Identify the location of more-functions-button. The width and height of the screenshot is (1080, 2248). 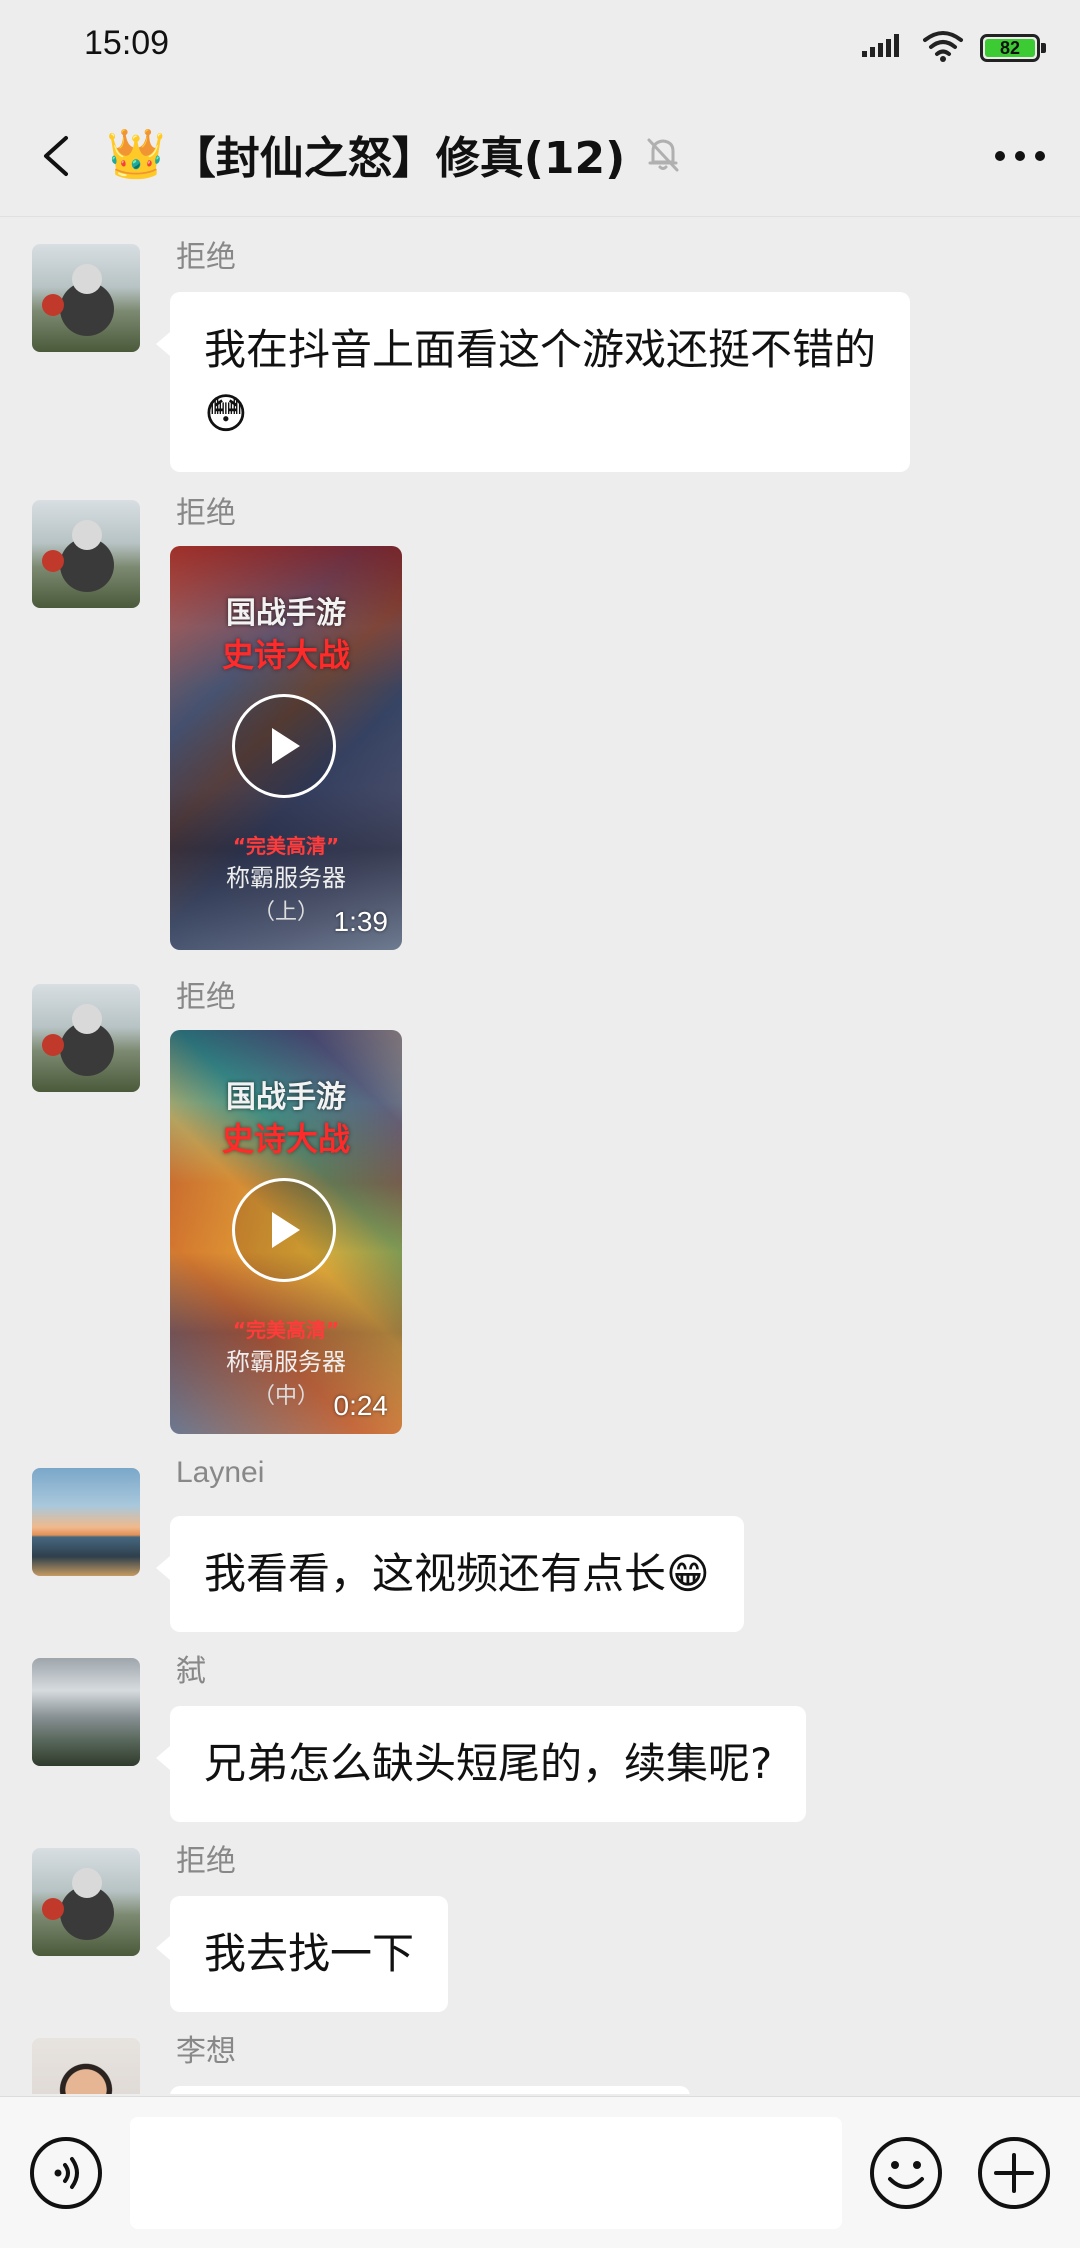
(1014, 2173).